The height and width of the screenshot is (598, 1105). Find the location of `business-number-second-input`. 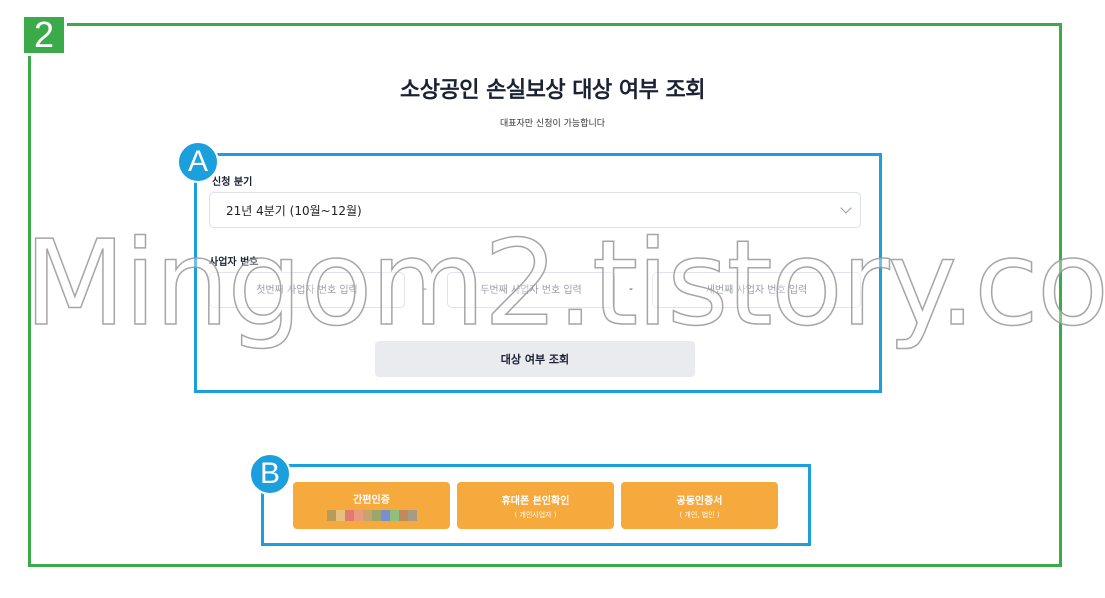

business-number-second-input is located at coordinates (531, 290).